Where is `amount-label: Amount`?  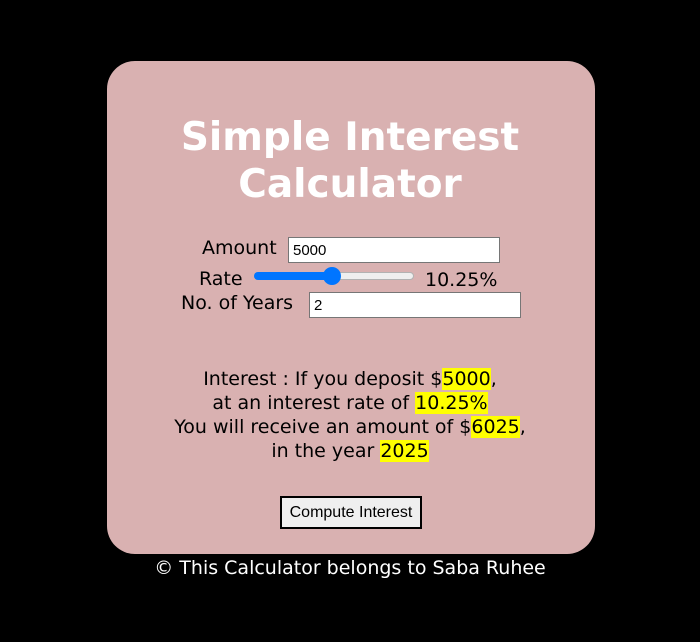 amount-label: Amount is located at coordinates (239, 248).